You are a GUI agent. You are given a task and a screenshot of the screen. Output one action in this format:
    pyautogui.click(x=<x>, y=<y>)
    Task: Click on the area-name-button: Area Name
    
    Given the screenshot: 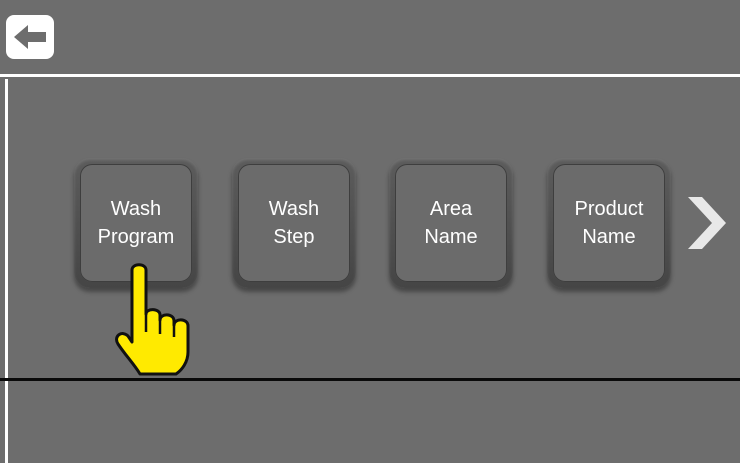 What is the action you would take?
    pyautogui.click(x=451, y=223)
    